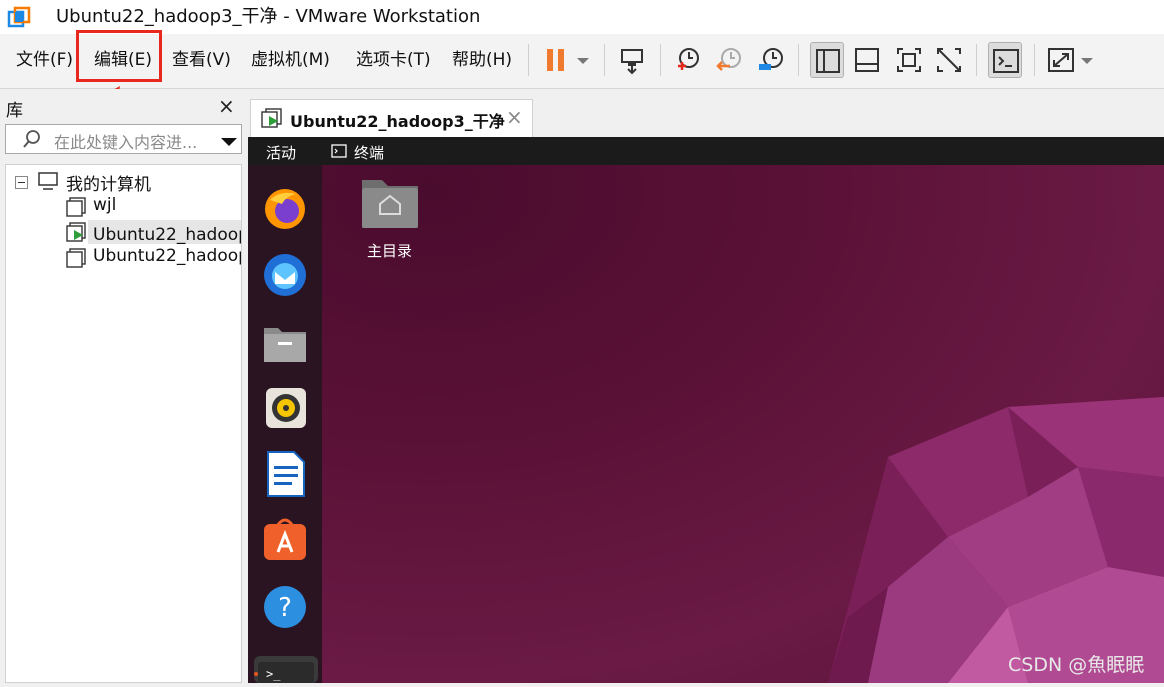  I want to click on tree-item-ubuntu22-clean: Ubuntu22_hadoop3_干净, so click(167, 232).